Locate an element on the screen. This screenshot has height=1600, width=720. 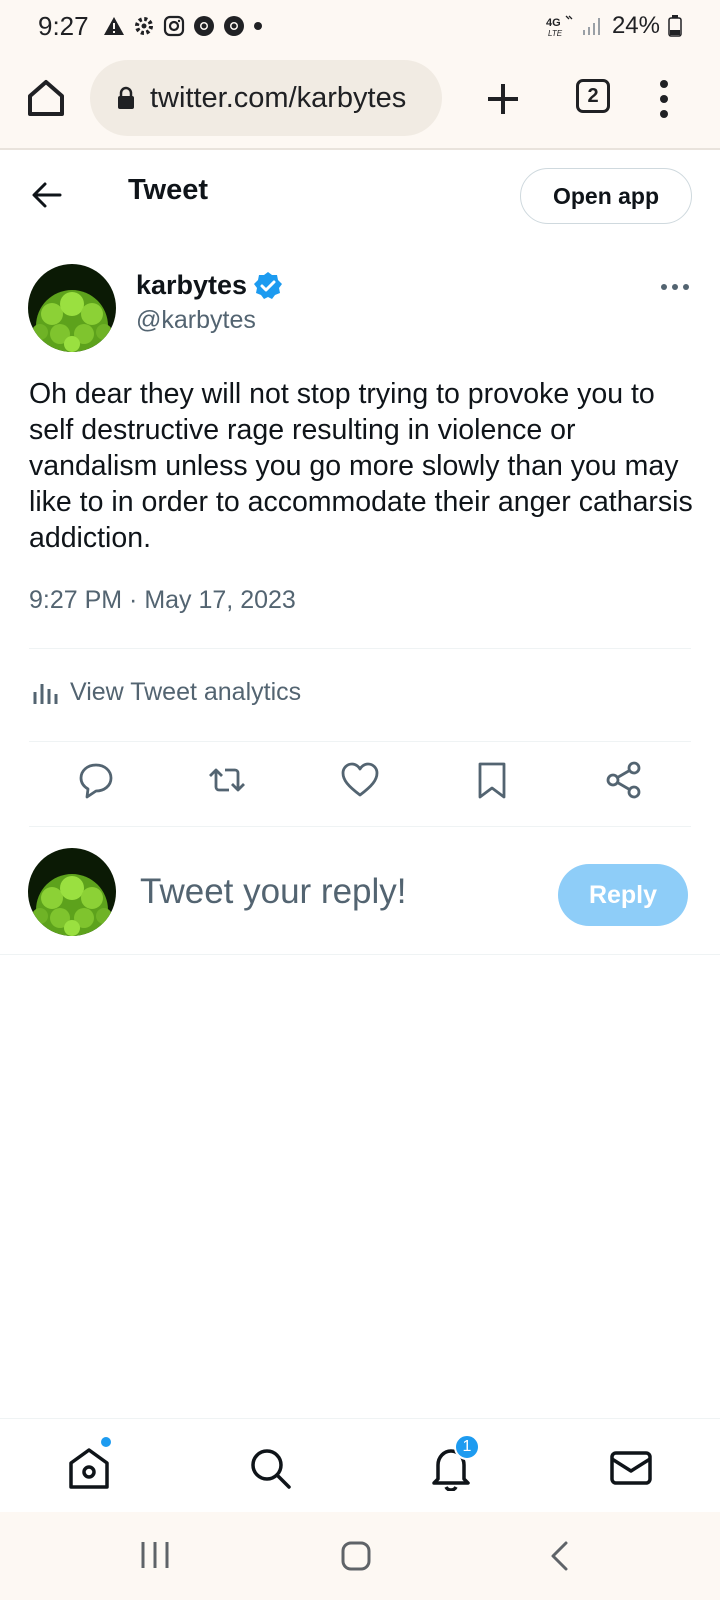
share-icon is located at coordinates (624, 780).